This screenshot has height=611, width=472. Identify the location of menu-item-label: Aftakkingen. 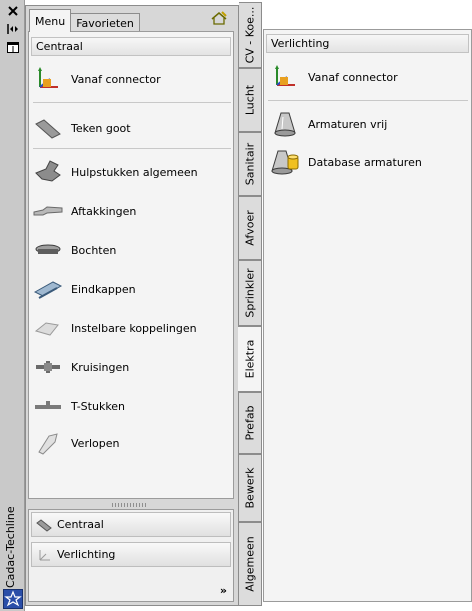
(104, 211).